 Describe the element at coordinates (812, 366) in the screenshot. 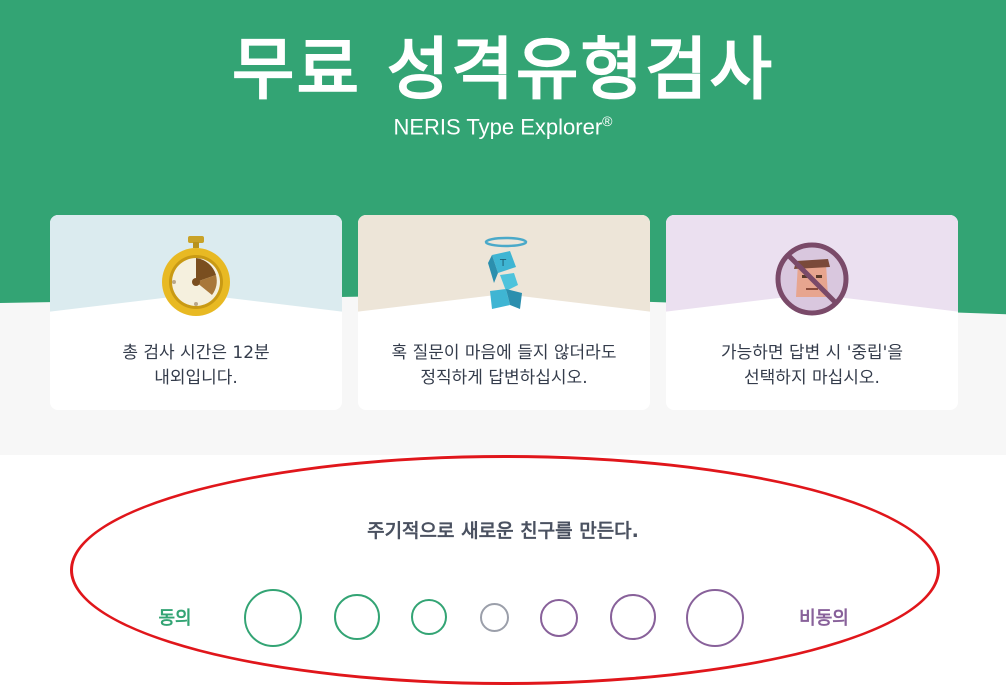

I see `card-text: 가능하면 답변 시 '중립'을 선택하지 마십시오.` at that location.